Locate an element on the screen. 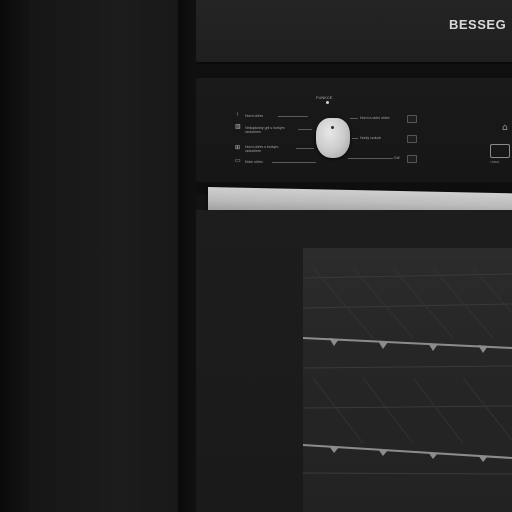 Image resolution: width=512 pixels, height=512 pixels. function-selector-knob is located at coordinates (333, 138).